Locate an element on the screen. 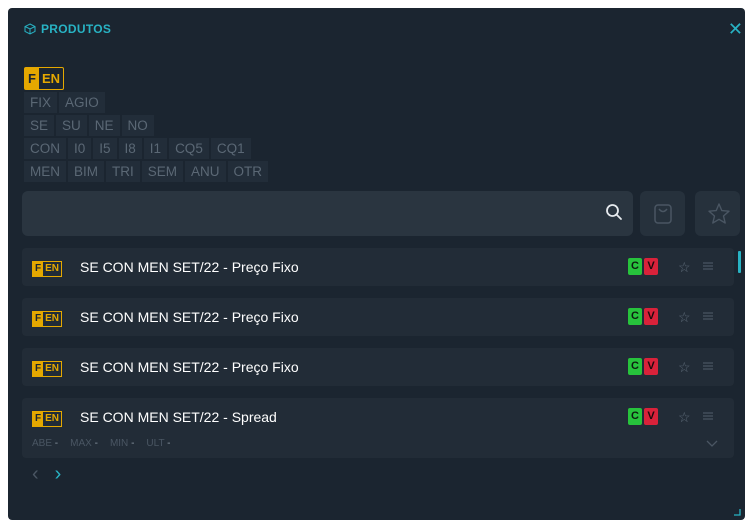 This screenshot has width=747, height=522. close-icon: ✕ is located at coordinates (735, 29).